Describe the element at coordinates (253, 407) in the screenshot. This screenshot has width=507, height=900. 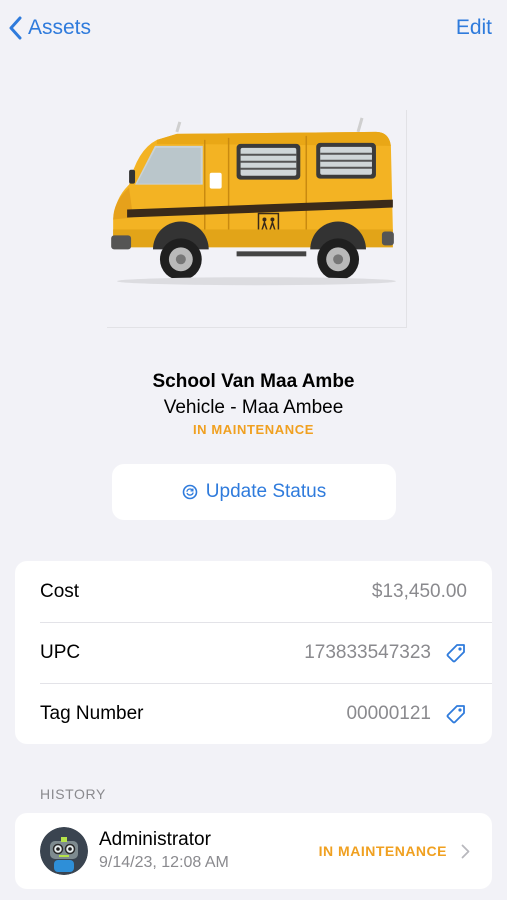
I see `asset-subtitle: Vehicle - Maa Ambee` at that location.